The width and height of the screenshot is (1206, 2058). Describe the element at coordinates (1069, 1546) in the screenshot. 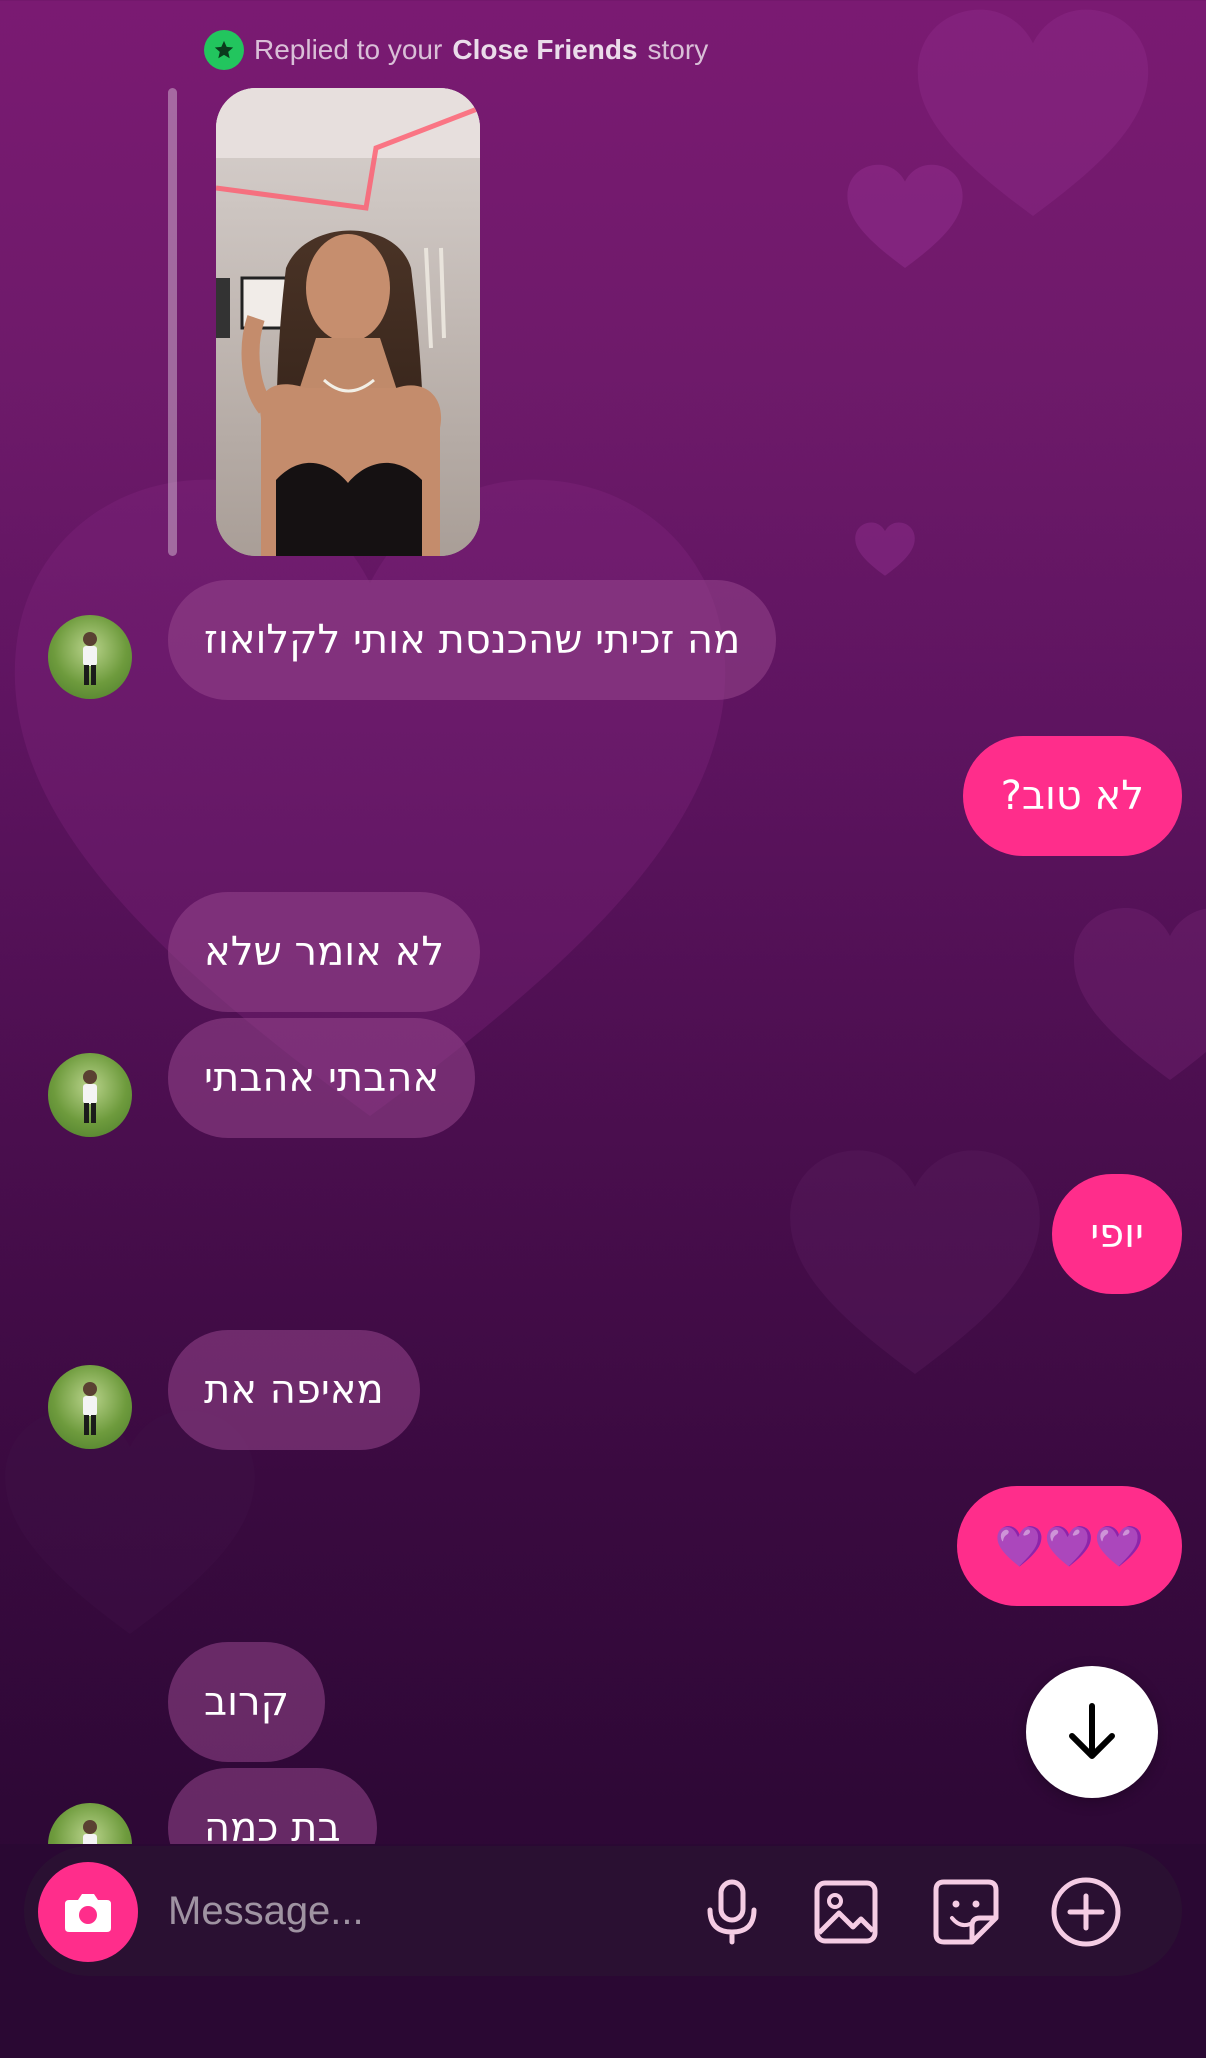

I see `outgoing-message-bubble: 💜💜💜` at that location.